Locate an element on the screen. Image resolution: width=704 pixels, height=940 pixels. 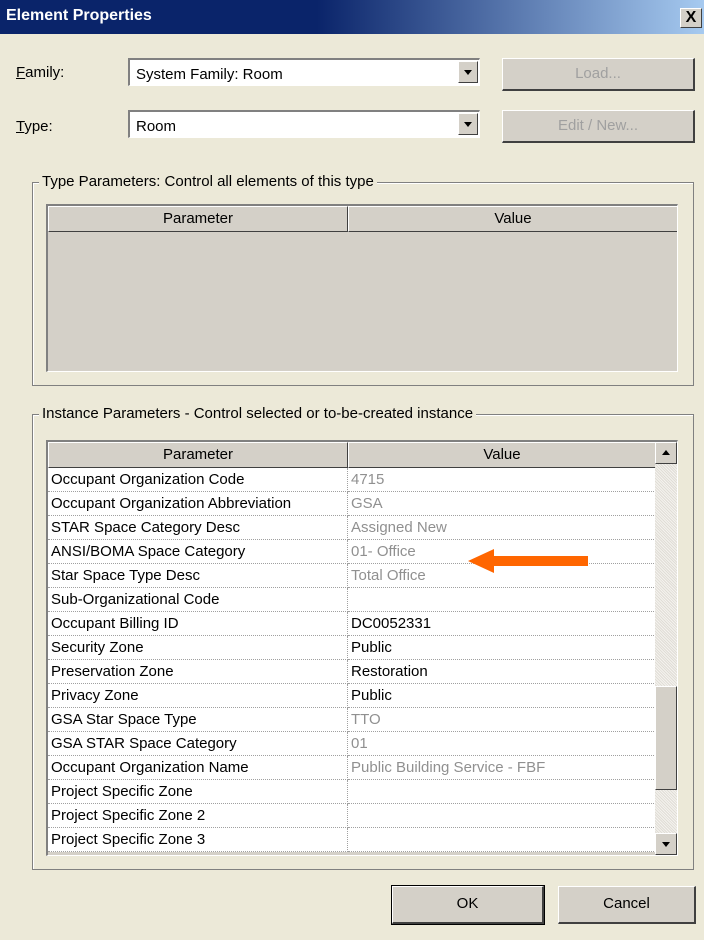
type-label: Type: is located at coordinates (34, 126).